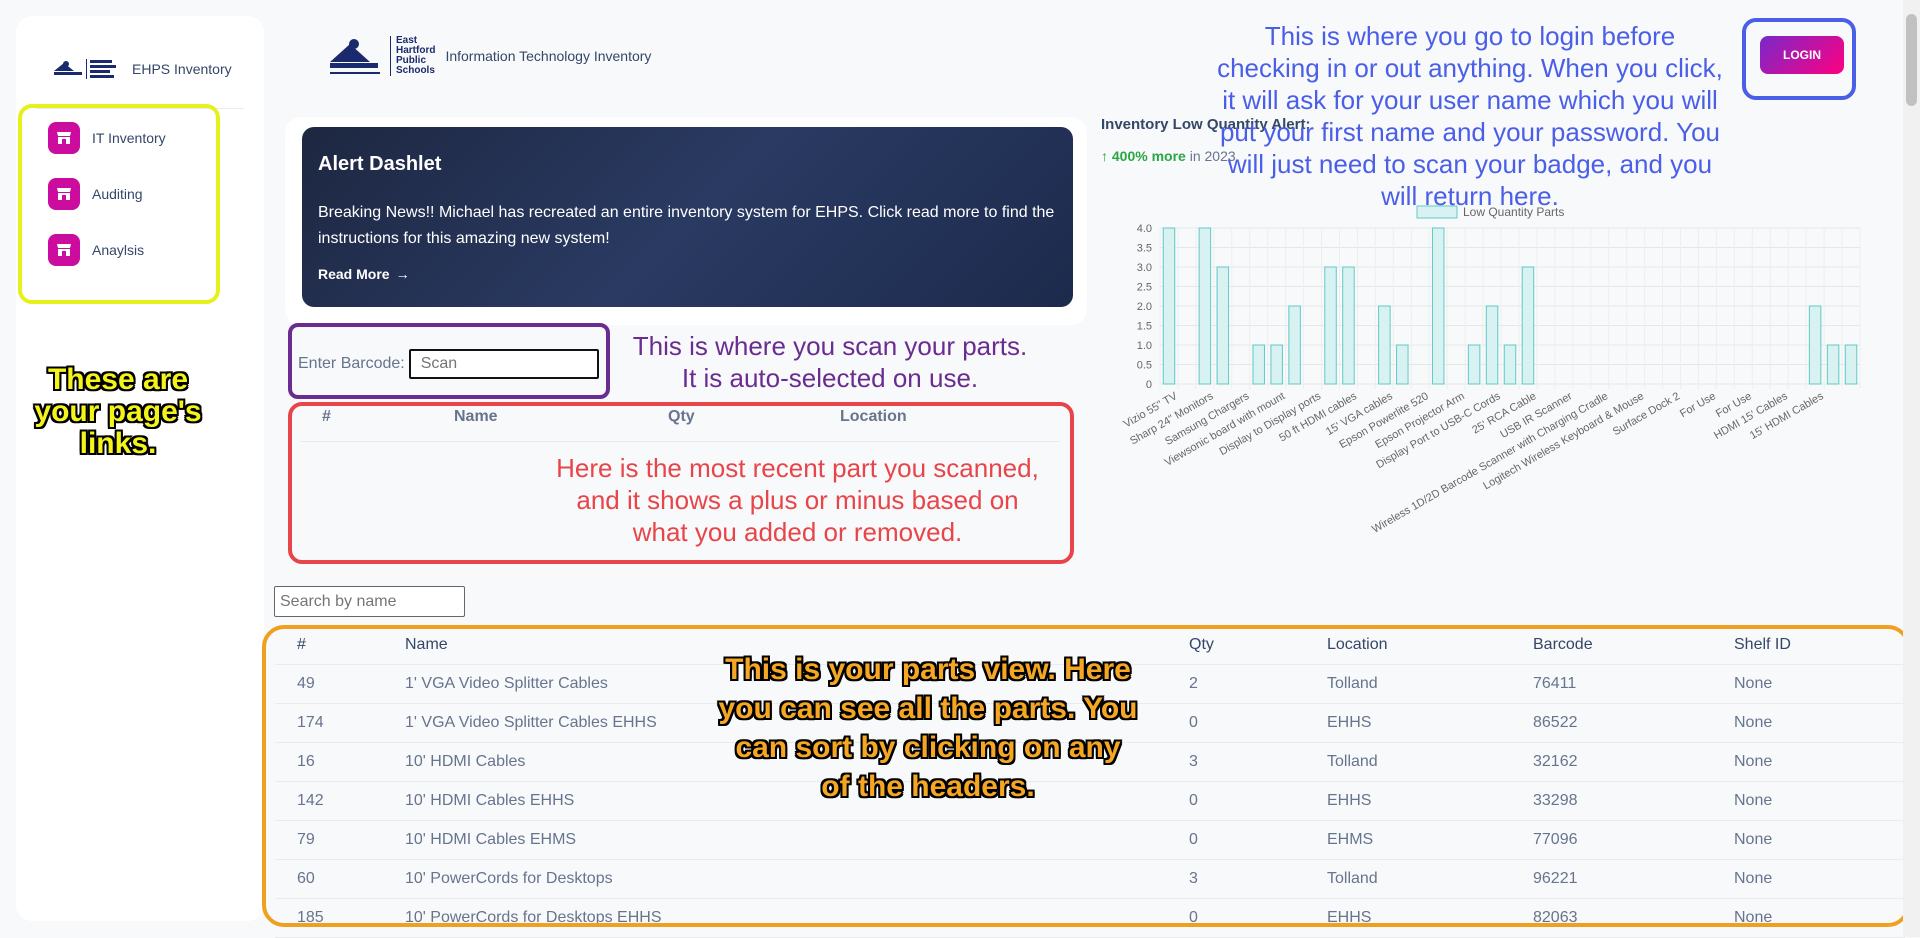 The image size is (1920, 938). Describe the element at coordinates (1144, 249) in the screenshot. I see `chart-y-tick-label: 3.5` at that location.